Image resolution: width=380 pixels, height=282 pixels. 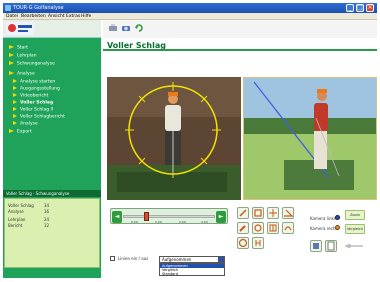 I want to click on menu-datei: Datei, so click(x=12, y=16).